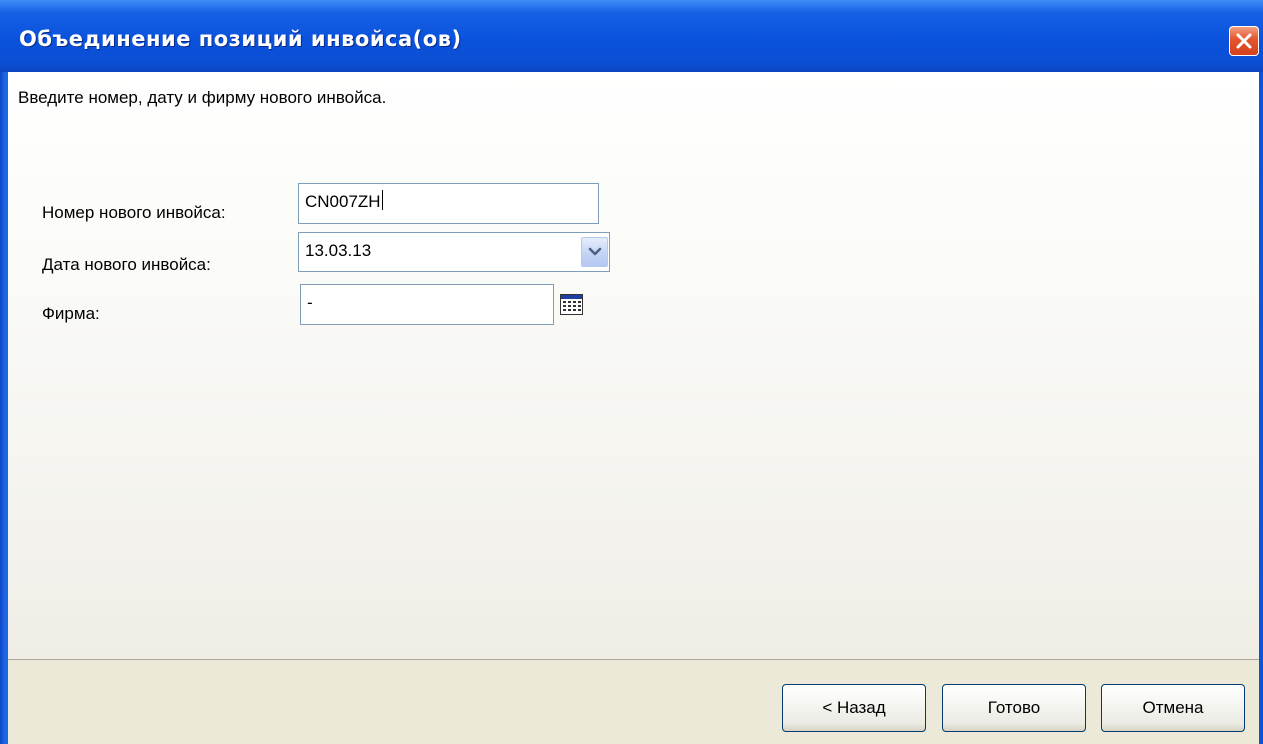 The width and height of the screenshot is (1263, 744). What do you see at coordinates (126, 264) in the screenshot?
I see `invoice-date-label: Дата нового инвойса:` at bounding box center [126, 264].